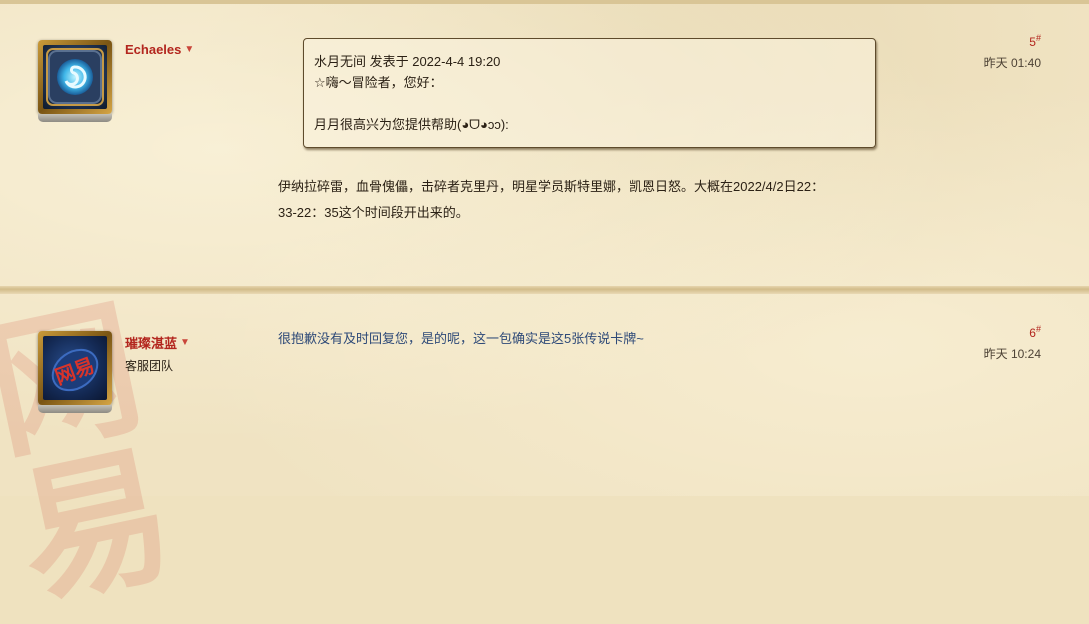 The height and width of the screenshot is (624, 1089). I want to click on post-body: 很抱歉没有及时回复您，是的呢，这一包确实是这5张传说卡牌~, so click(461, 338).